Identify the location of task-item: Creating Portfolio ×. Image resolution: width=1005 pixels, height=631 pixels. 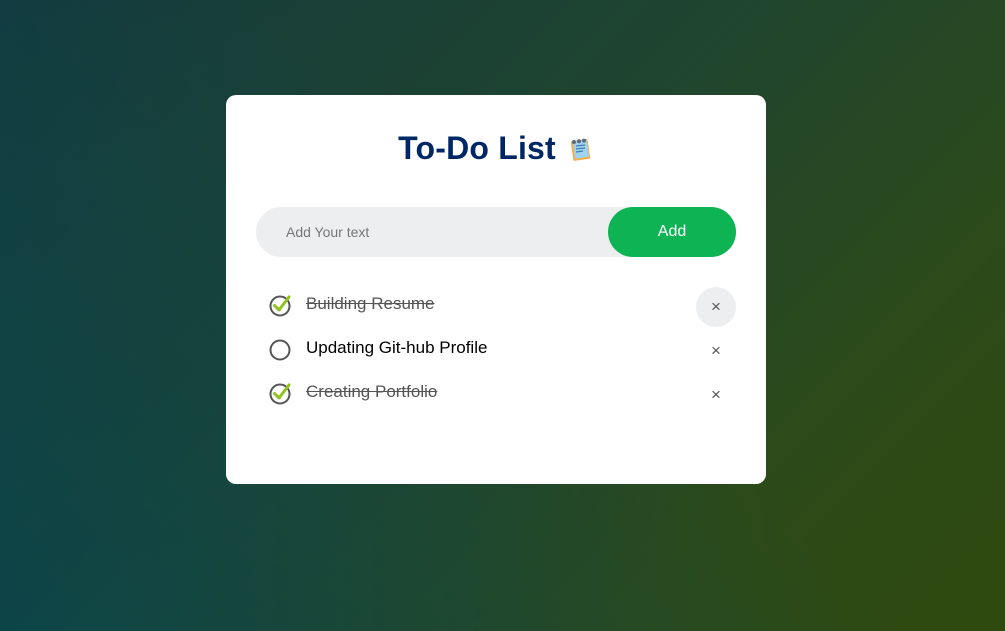
(496, 395).